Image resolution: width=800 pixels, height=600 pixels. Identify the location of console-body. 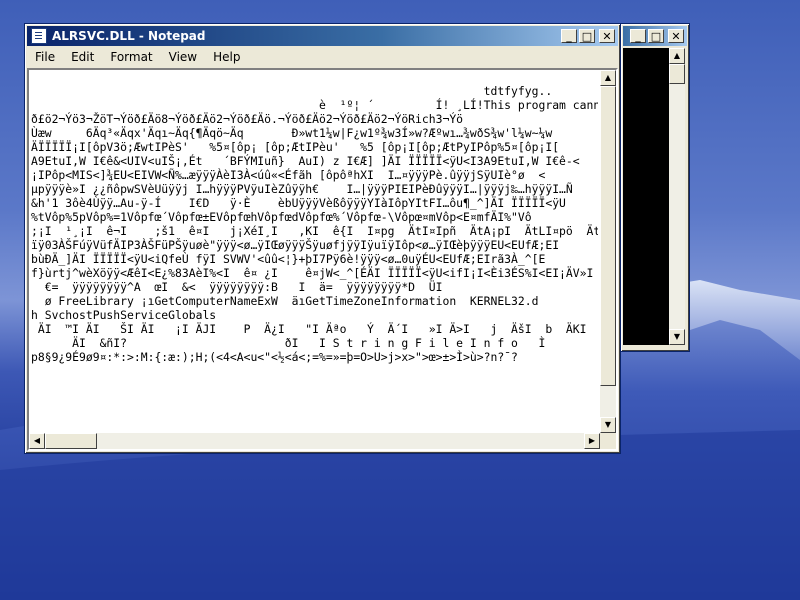
(646, 196).